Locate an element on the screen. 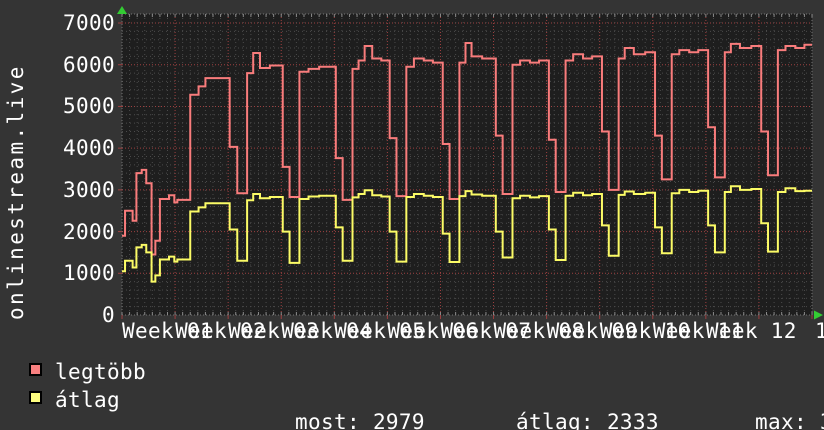 Image resolution: width=824 pixels, height=430 pixels. x-axis-partial-label: 1 is located at coordinates (819, 331).